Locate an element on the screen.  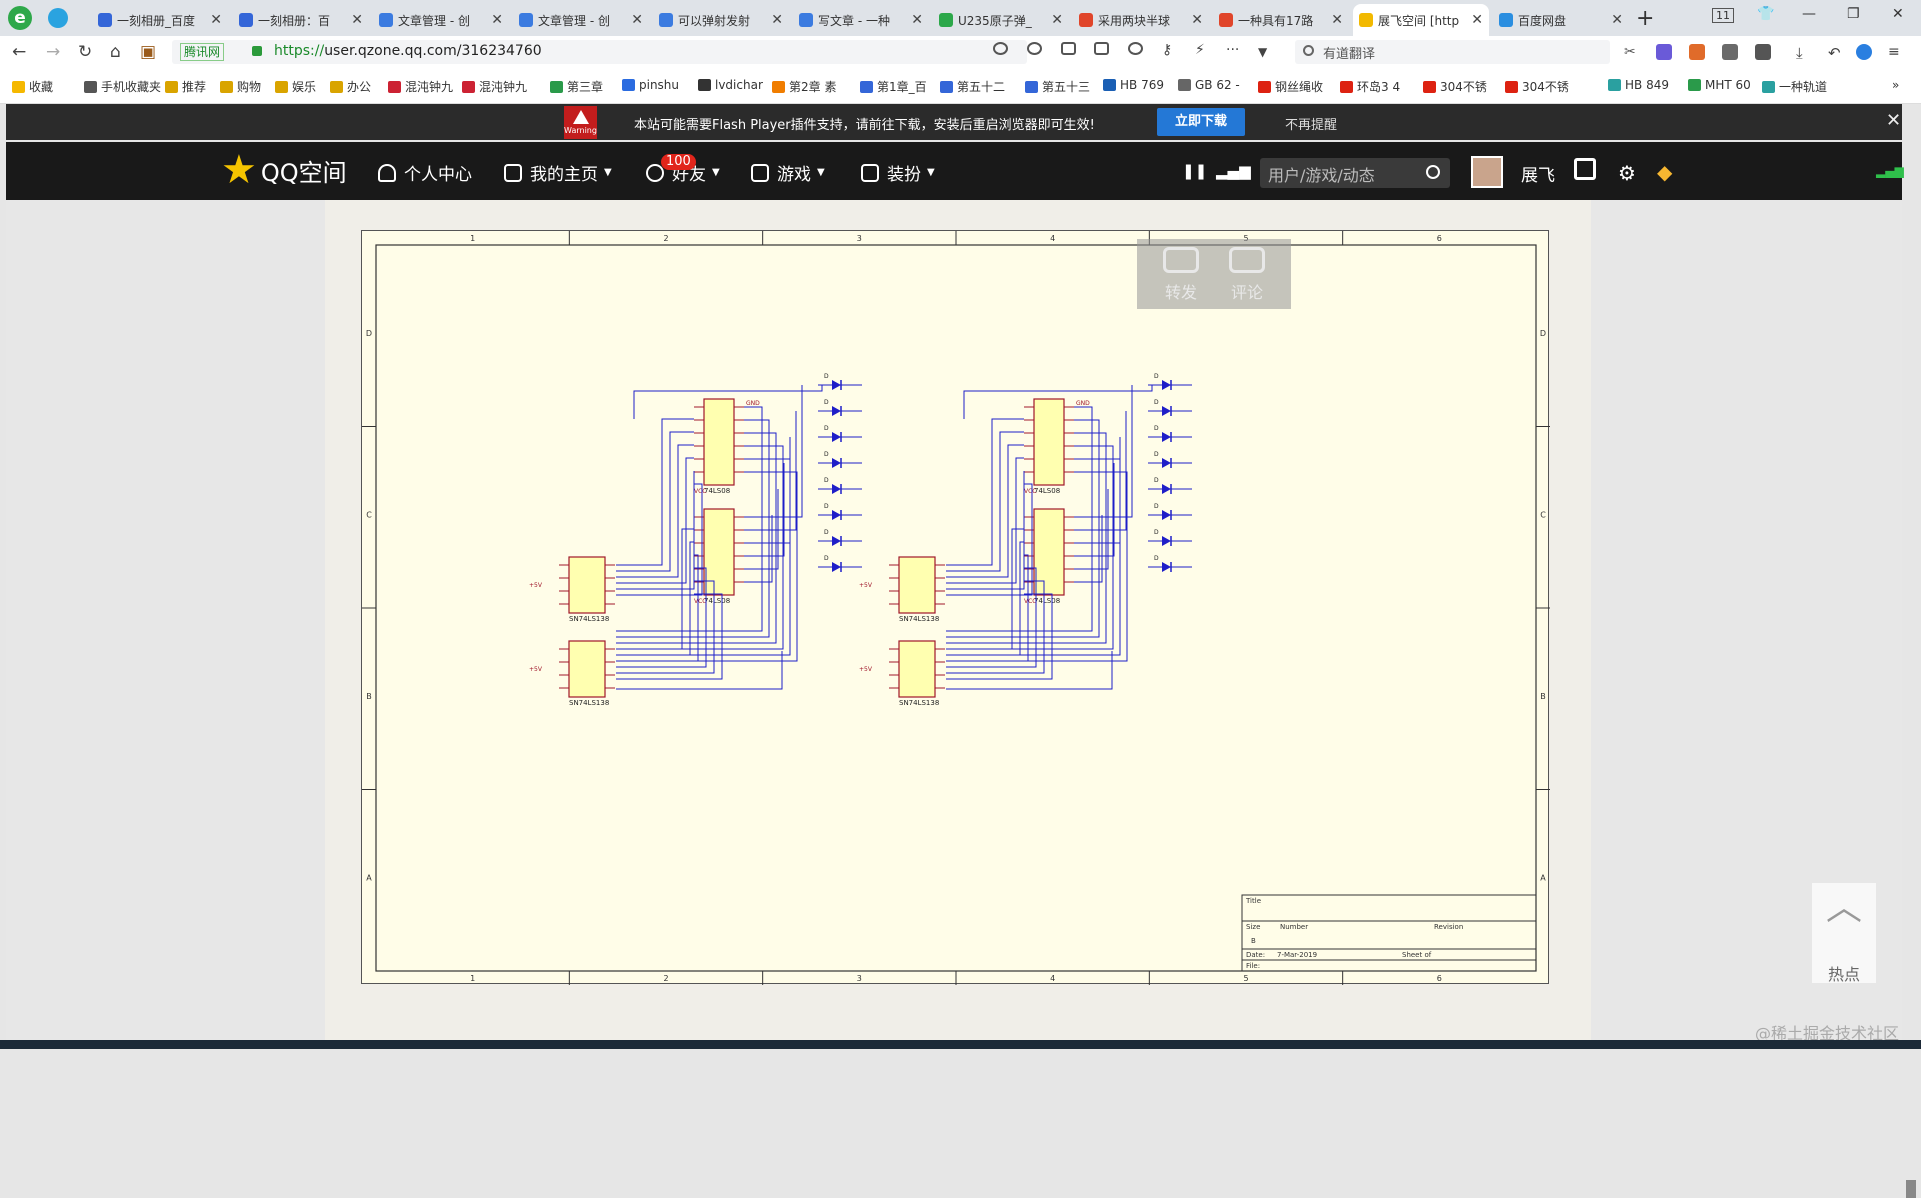
more-icon: ··· is located at coordinates (1232, 50).